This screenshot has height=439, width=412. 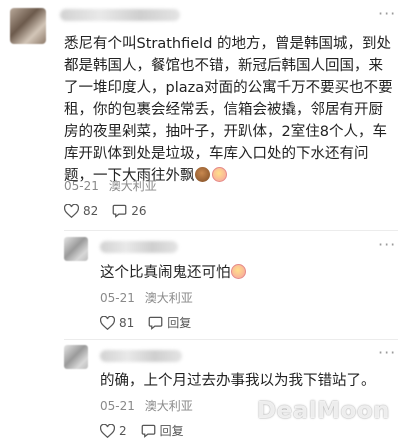 I want to click on comment-meta: 05-21 澳大利亚, so click(x=113, y=186).